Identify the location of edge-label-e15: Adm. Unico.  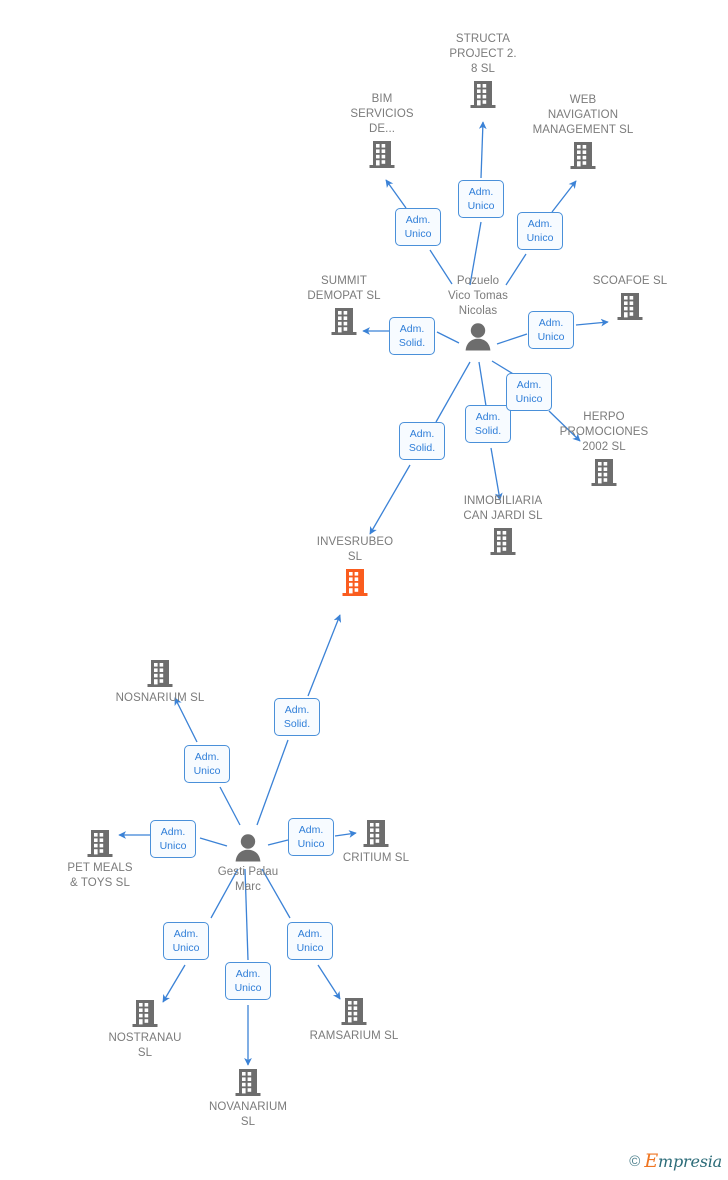
(310, 941).